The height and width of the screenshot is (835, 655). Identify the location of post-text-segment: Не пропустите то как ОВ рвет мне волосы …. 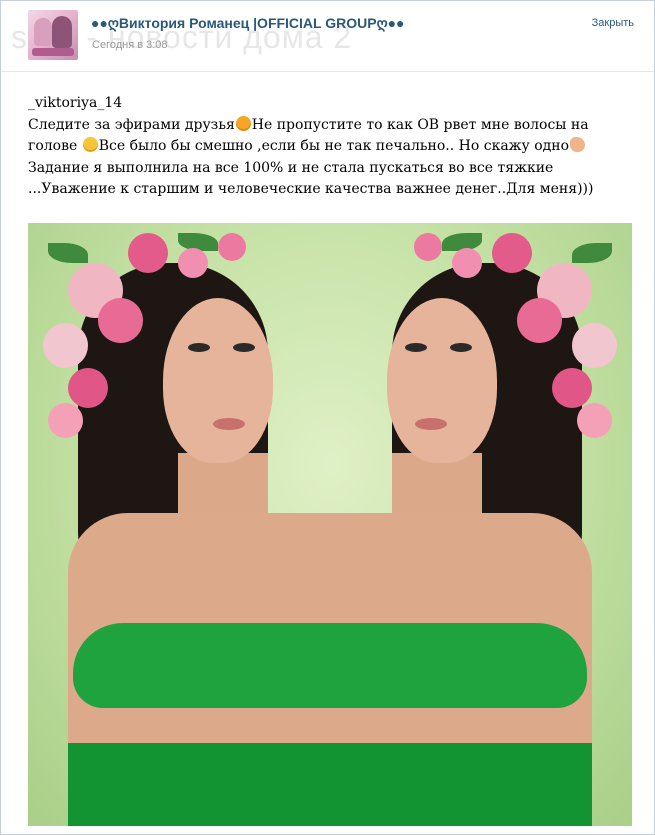
(420, 124).